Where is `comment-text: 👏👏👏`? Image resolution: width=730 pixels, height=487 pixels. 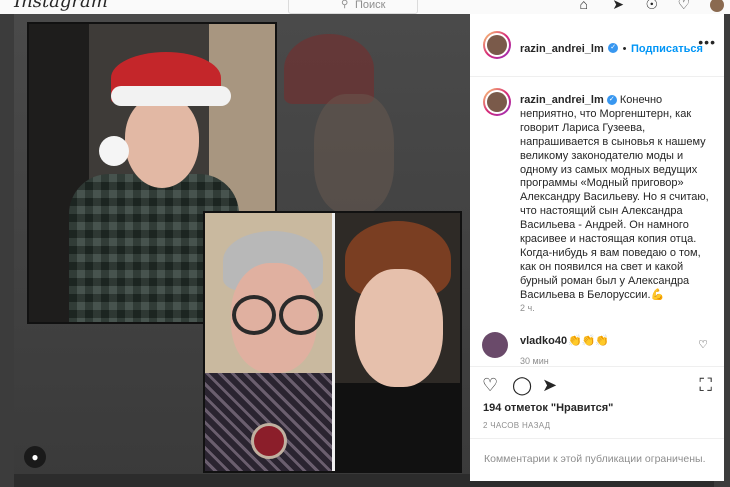 comment-text: 👏👏👏 is located at coordinates (589, 341).